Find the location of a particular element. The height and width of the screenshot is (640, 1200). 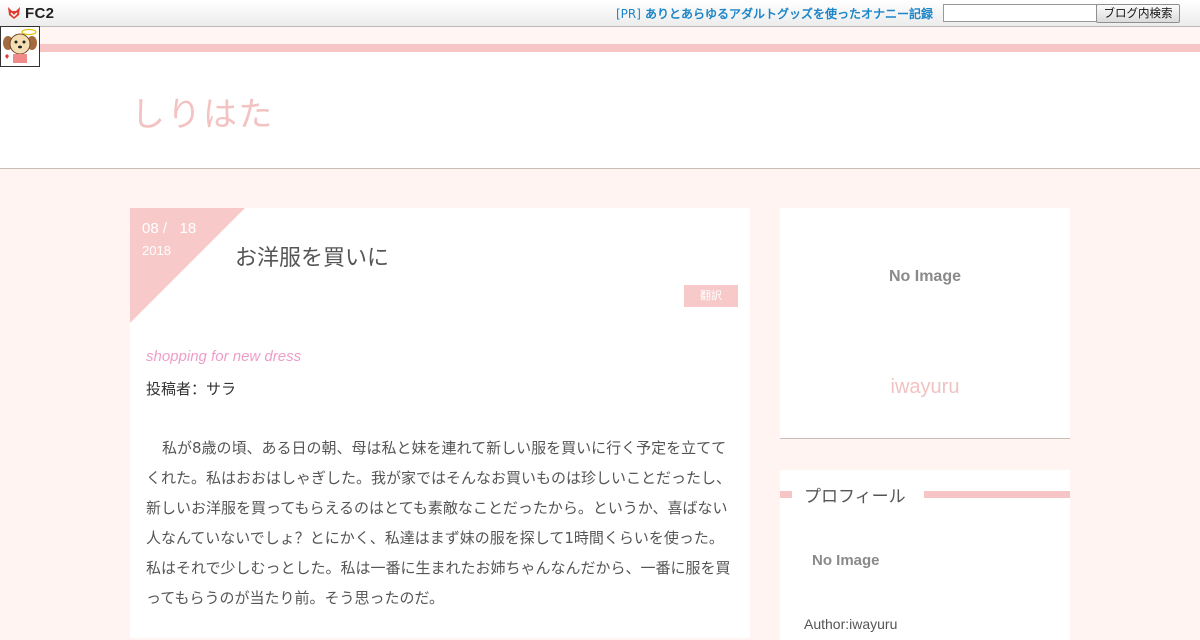

pr-ad-link: [PR] ありとあらゆるアダルトグッズを使ったオナニー記録 is located at coordinates (774, 13).